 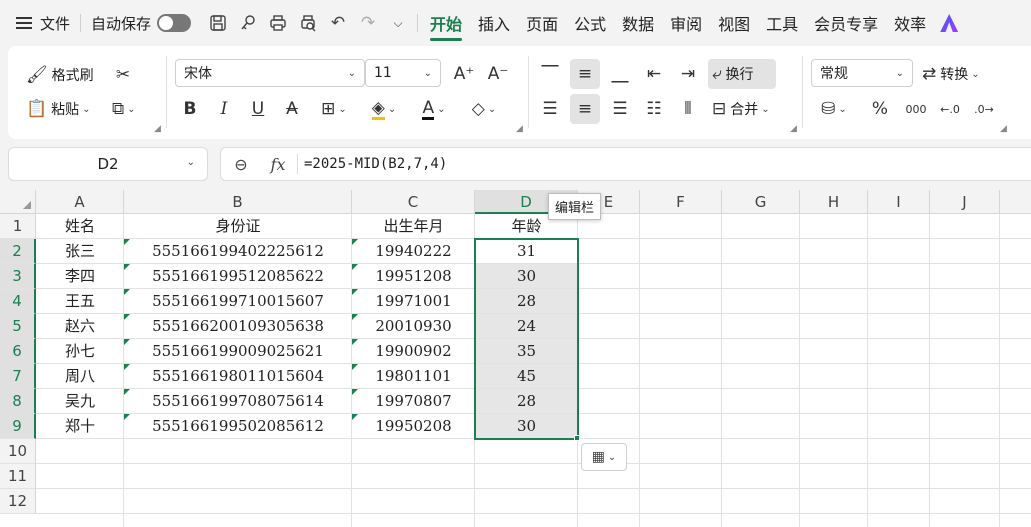 I want to click on function-icon: fx, so click(x=278, y=164).